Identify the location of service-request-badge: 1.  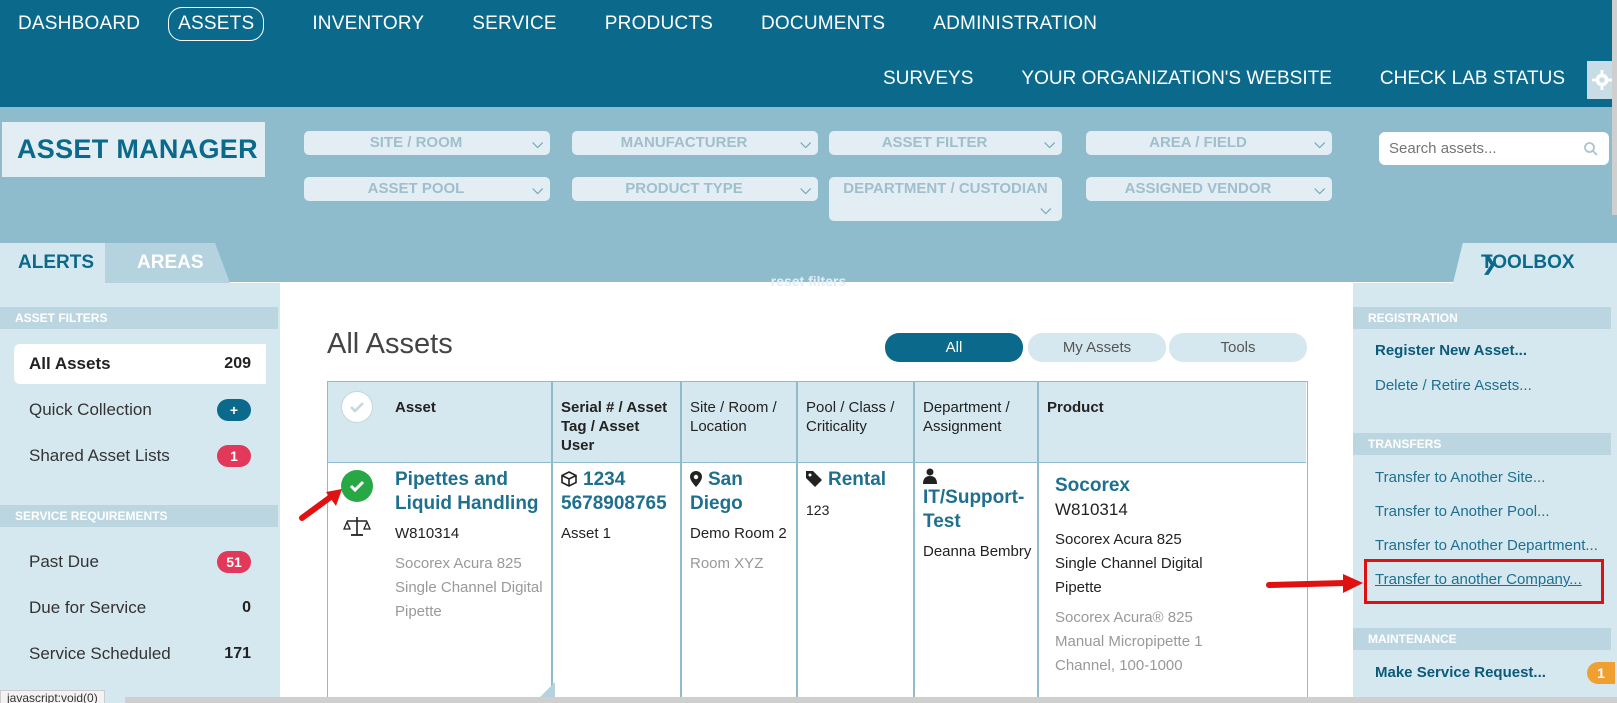
(1601, 673).